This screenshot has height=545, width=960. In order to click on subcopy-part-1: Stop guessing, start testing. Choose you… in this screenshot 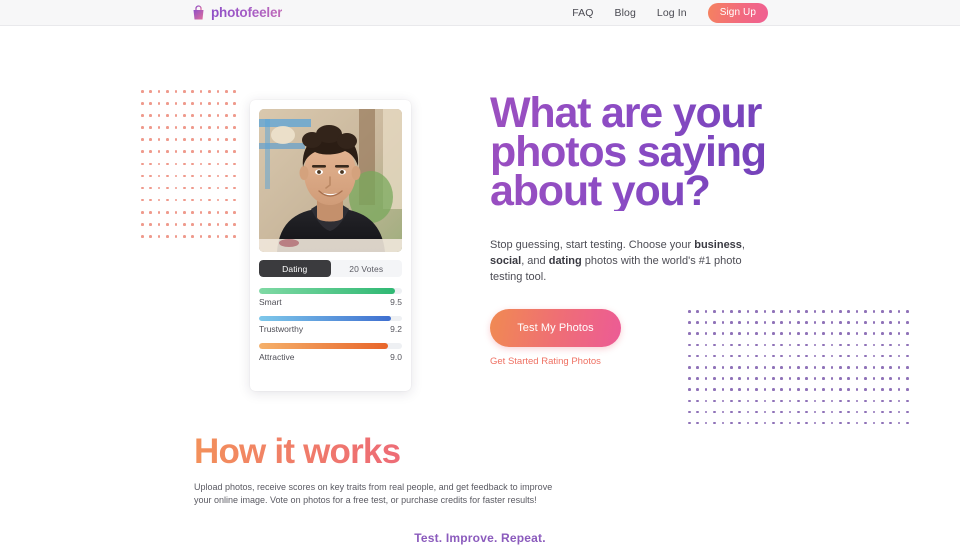, I will do `click(592, 245)`.